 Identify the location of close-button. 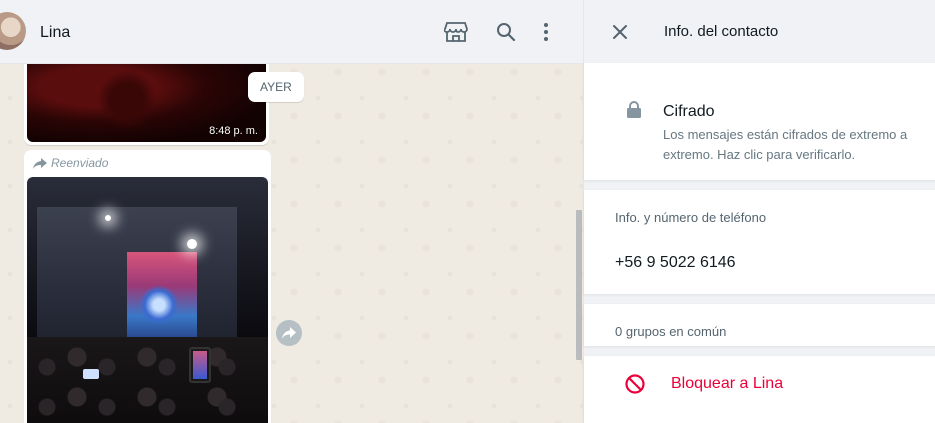
(620, 32).